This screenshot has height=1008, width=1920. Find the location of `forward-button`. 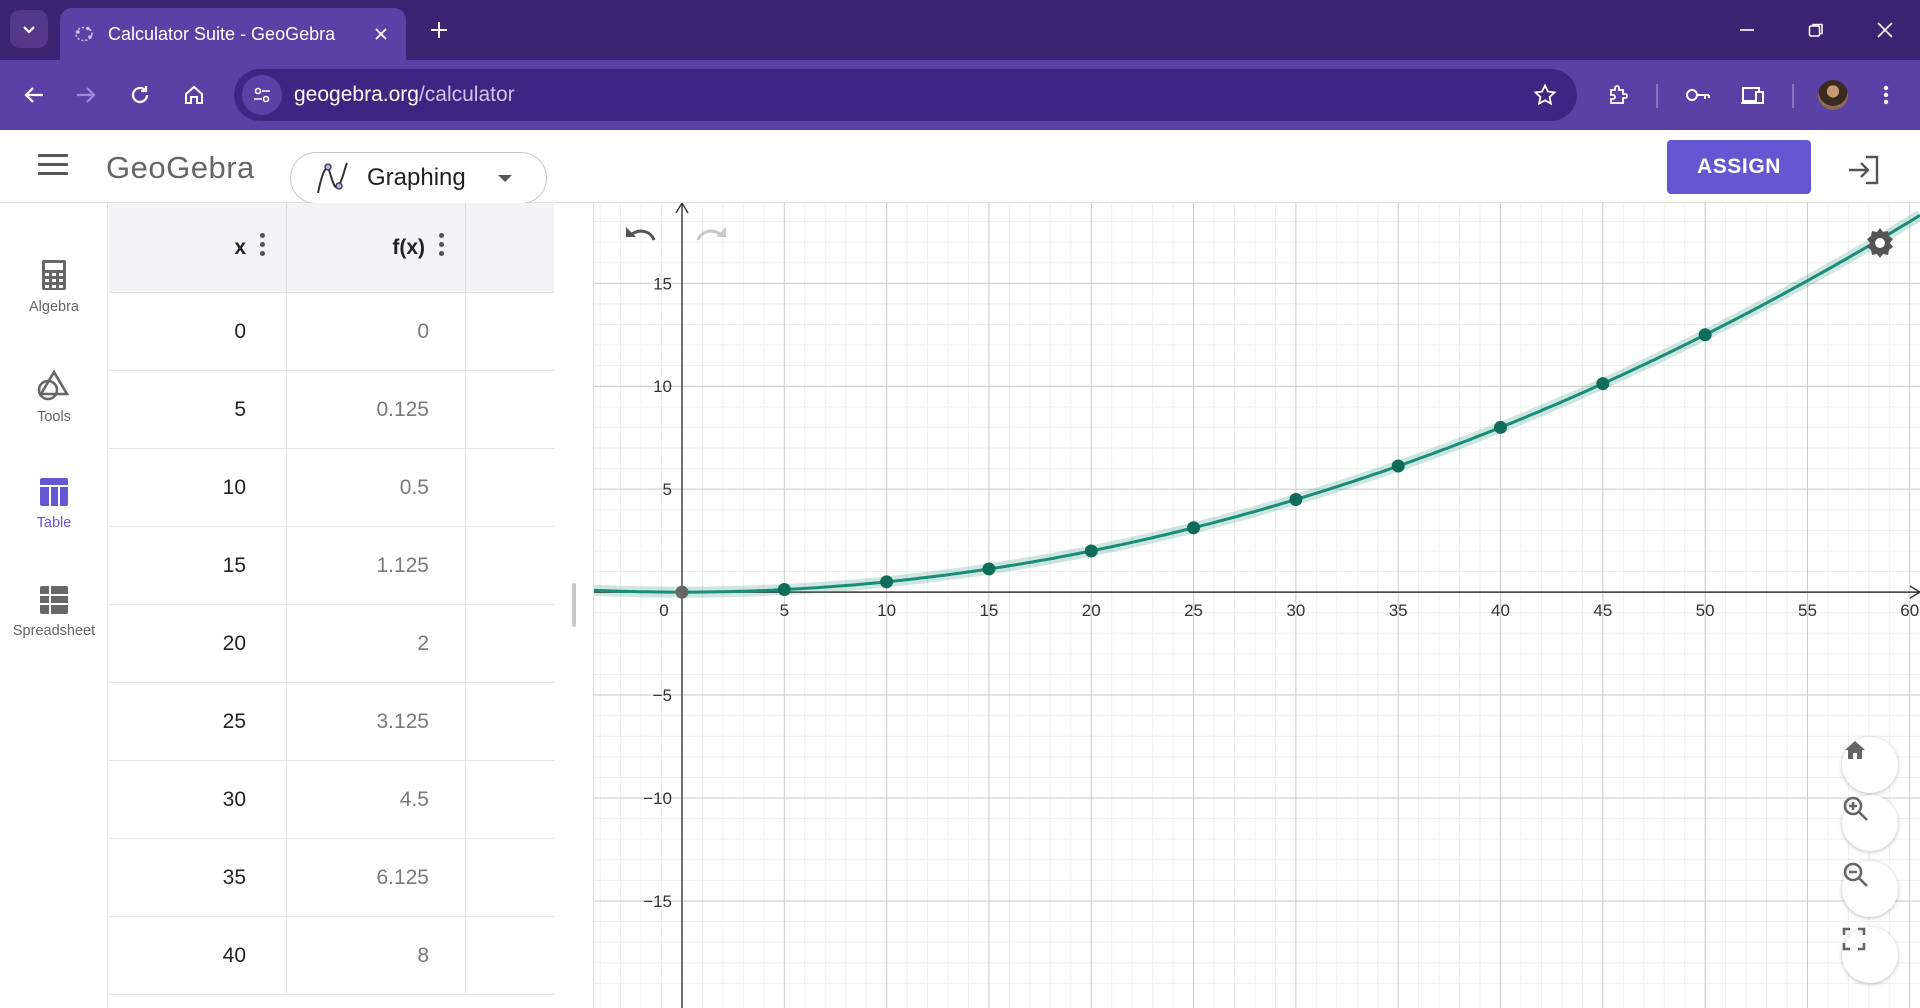

forward-button is located at coordinates (86, 95).